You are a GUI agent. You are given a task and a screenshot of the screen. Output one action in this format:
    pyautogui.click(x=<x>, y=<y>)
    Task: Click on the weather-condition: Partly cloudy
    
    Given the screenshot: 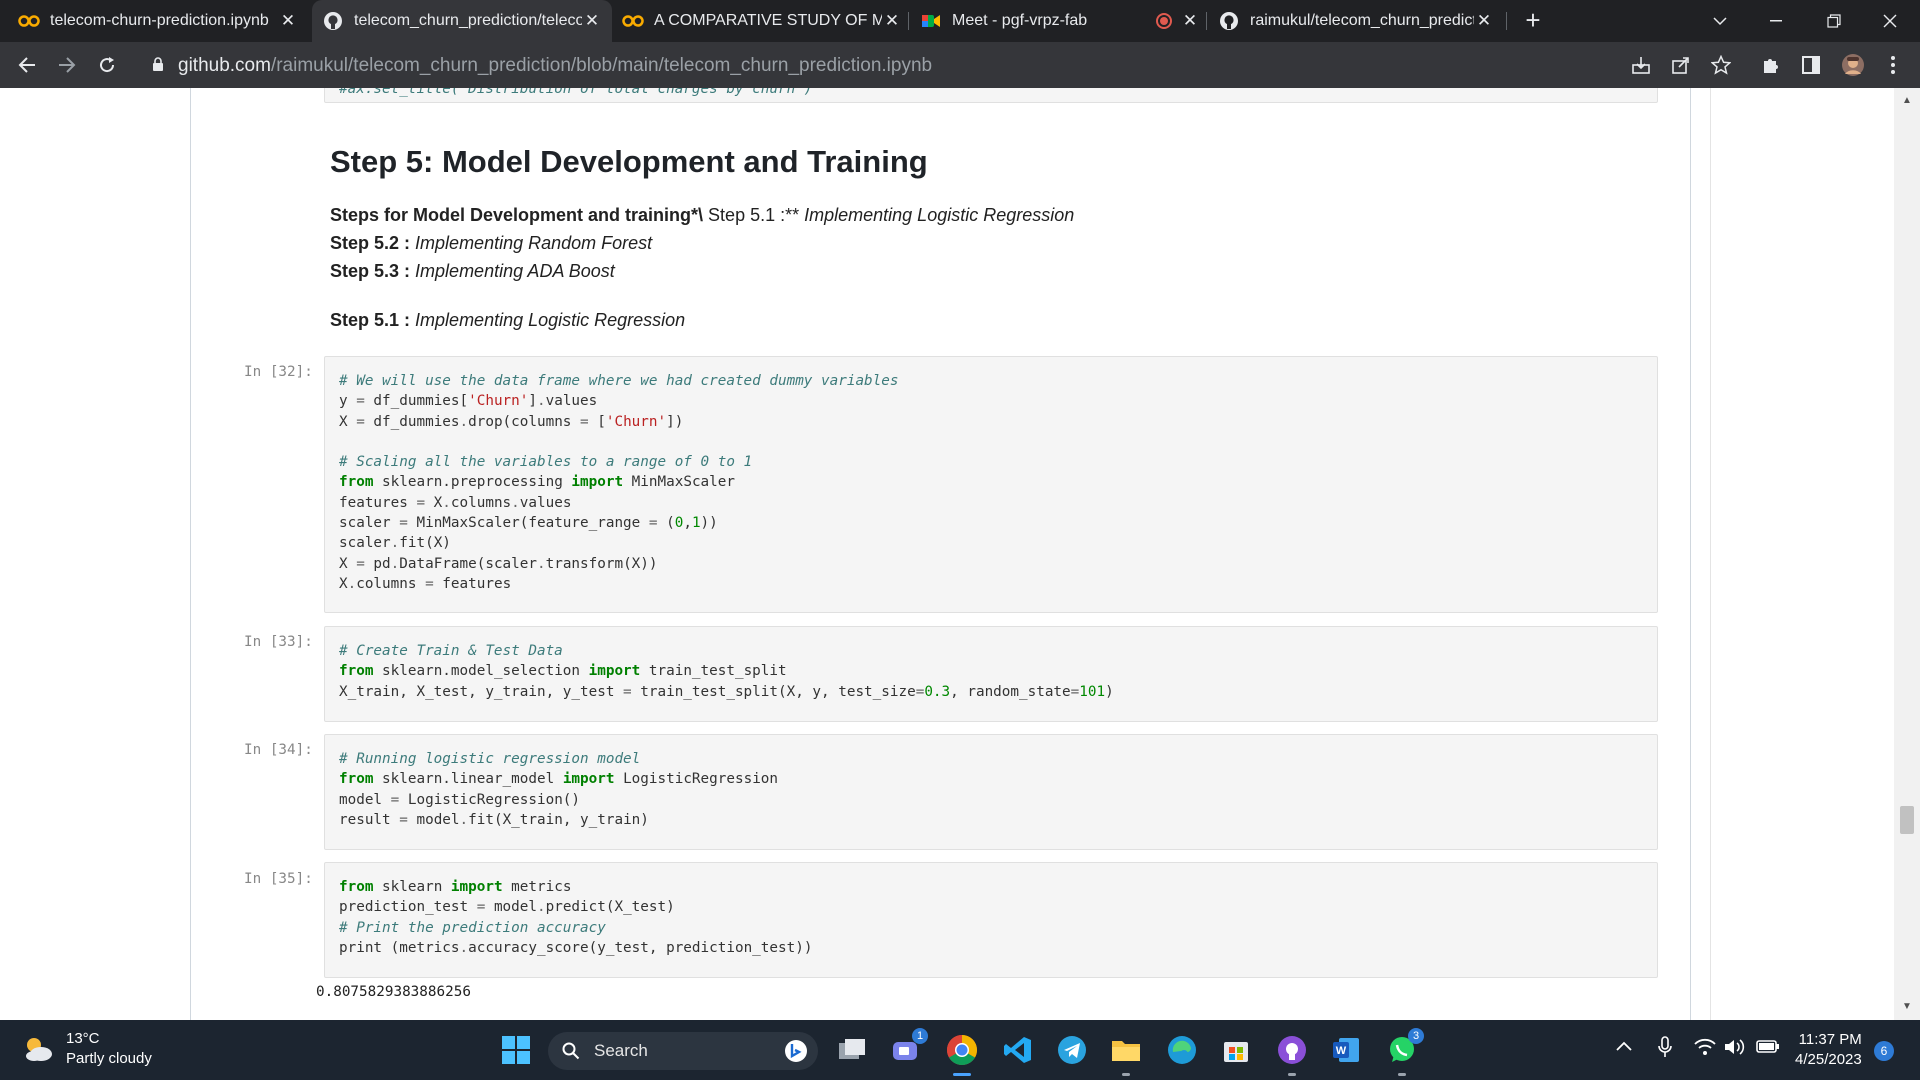 What is the action you would take?
    pyautogui.click(x=109, y=1058)
    